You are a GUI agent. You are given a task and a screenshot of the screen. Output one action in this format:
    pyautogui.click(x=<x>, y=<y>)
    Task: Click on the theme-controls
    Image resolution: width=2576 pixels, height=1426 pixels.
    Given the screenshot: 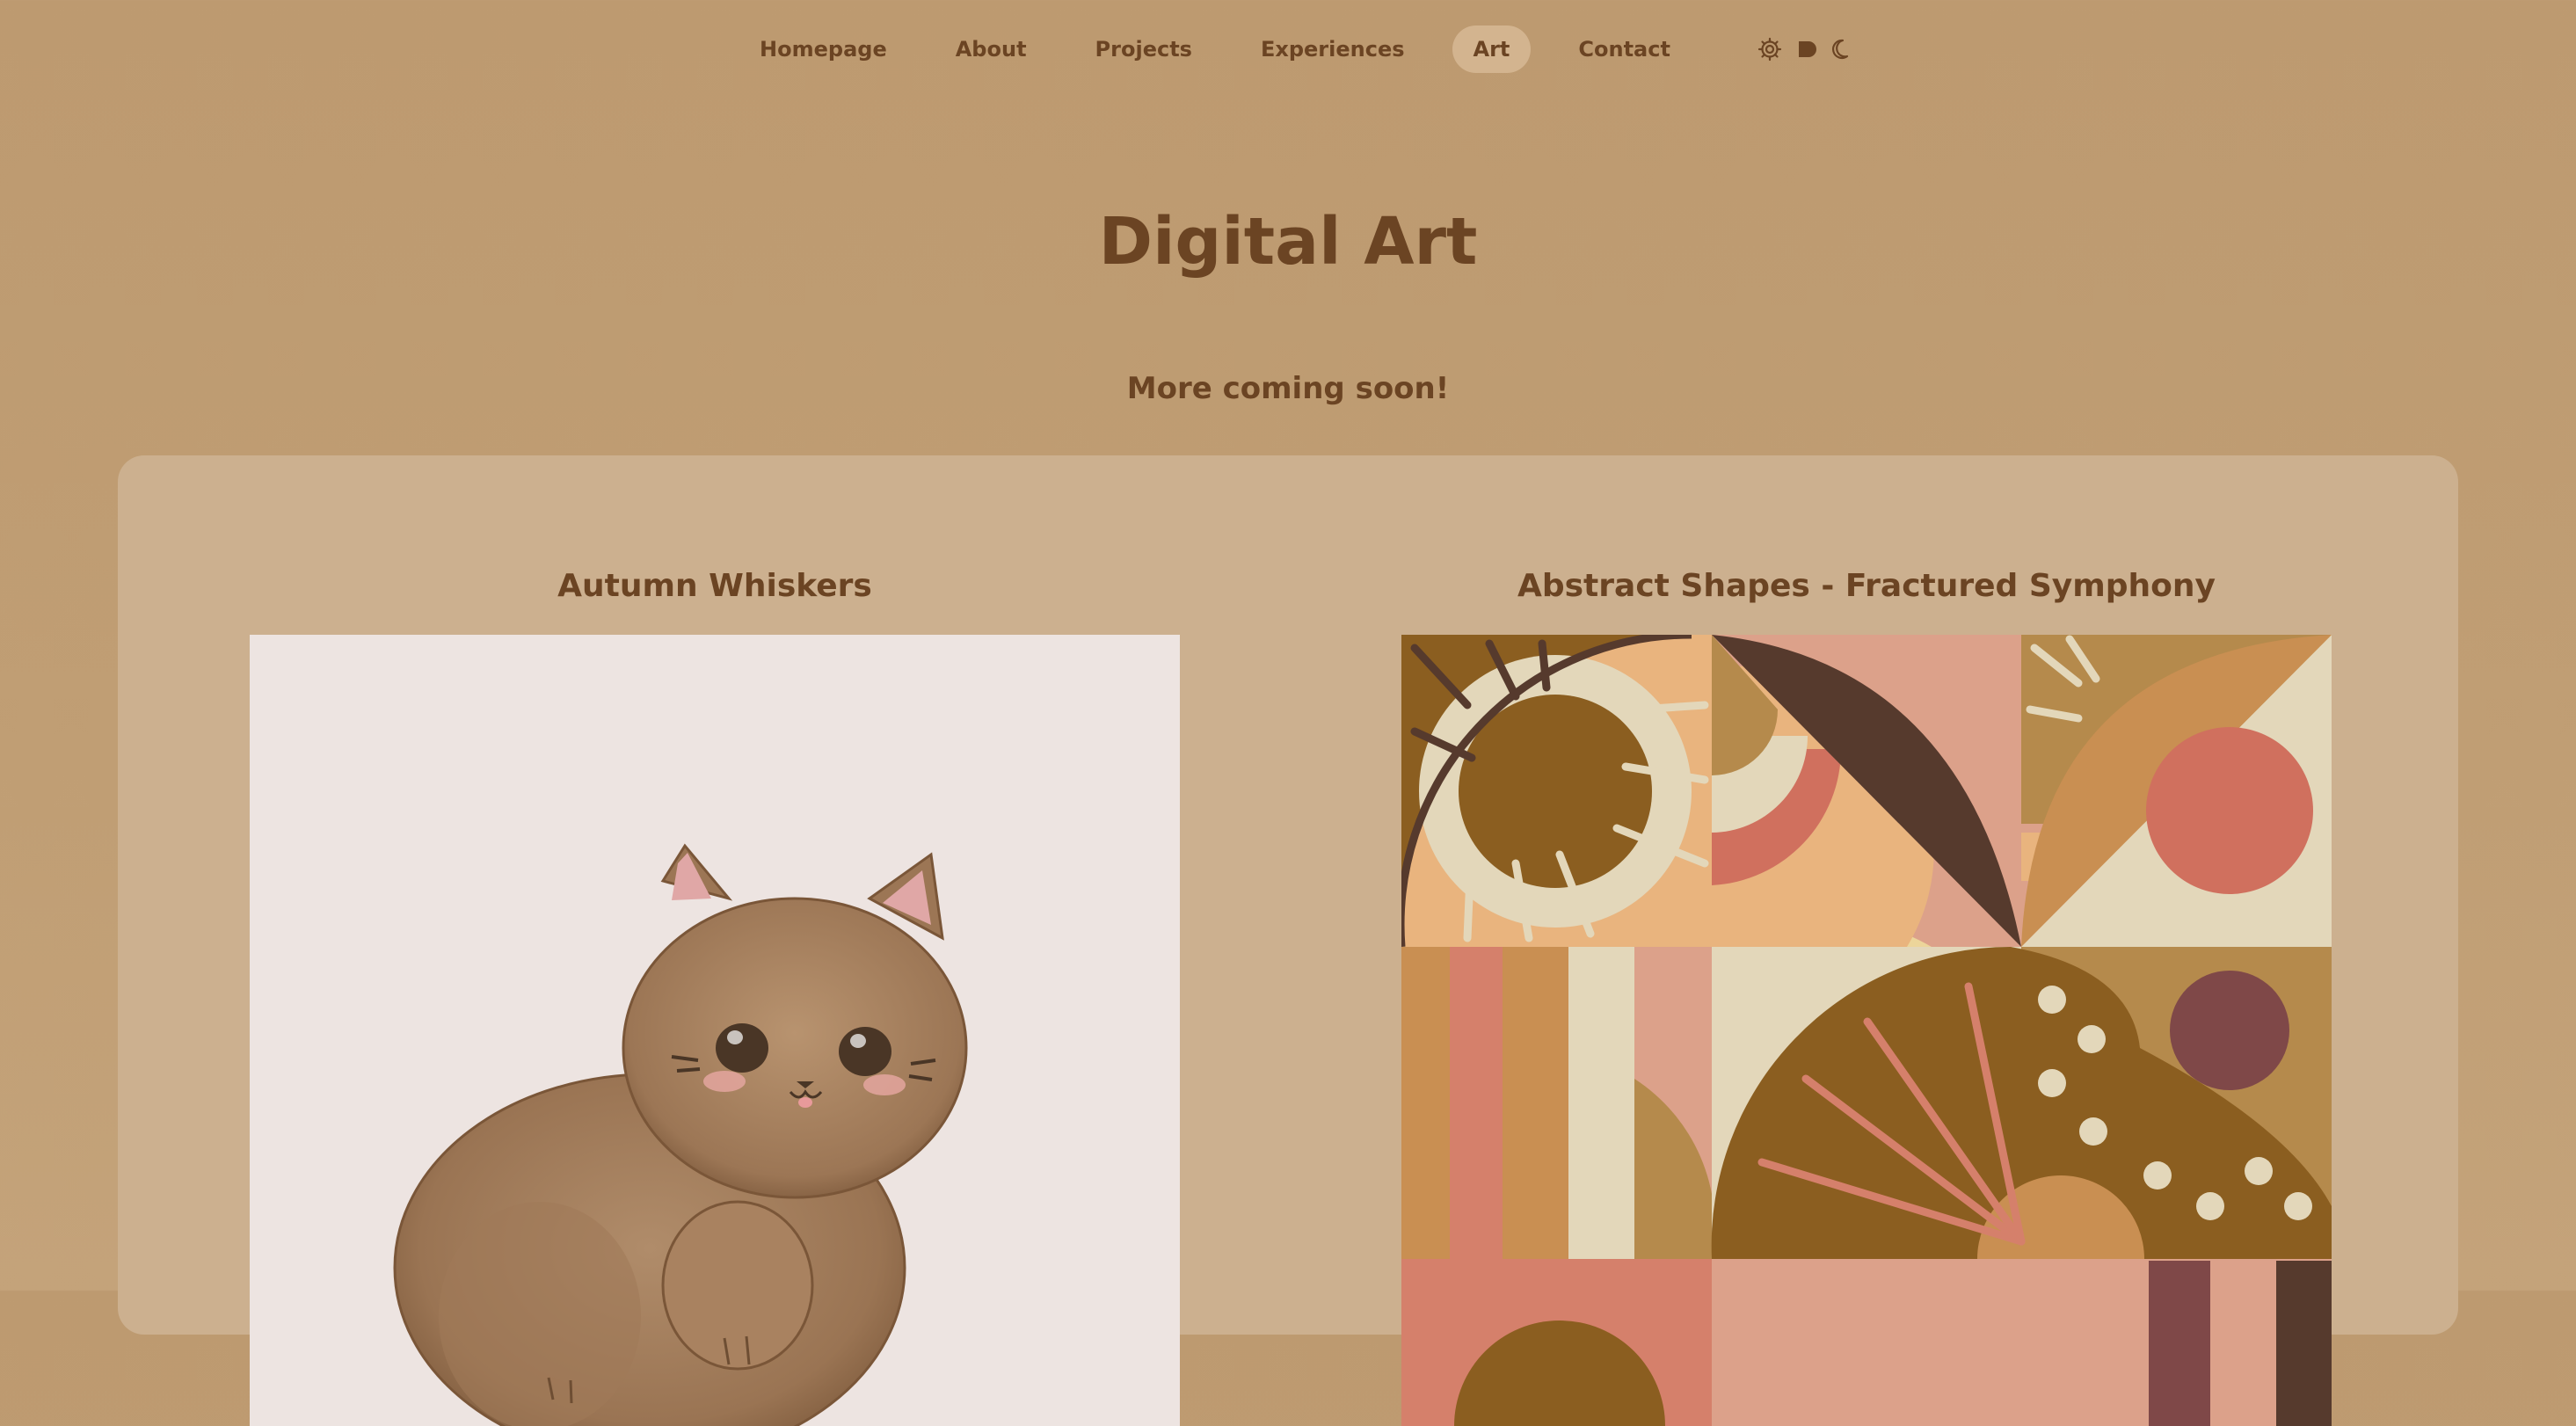 What is the action you would take?
    pyautogui.click(x=1804, y=50)
    